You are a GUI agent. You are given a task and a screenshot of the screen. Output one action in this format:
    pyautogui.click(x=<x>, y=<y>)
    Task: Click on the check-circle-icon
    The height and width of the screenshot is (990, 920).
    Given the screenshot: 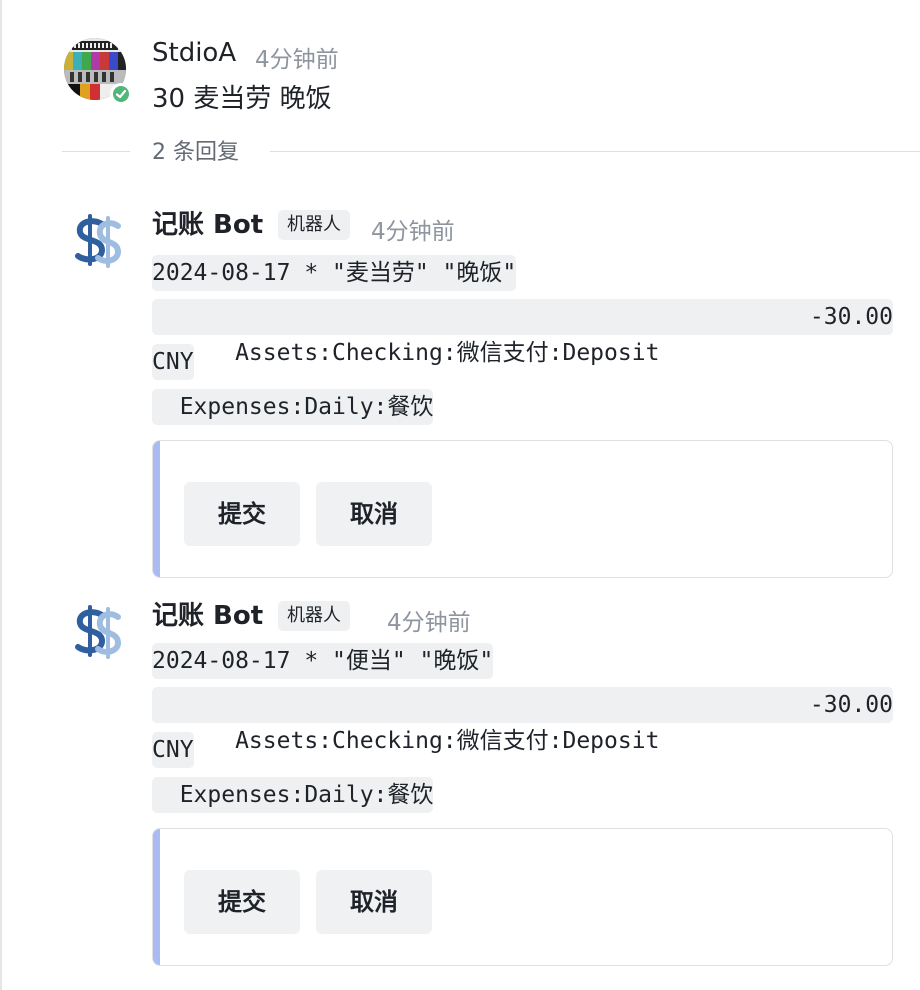 What is the action you would take?
    pyautogui.click(x=121, y=94)
    